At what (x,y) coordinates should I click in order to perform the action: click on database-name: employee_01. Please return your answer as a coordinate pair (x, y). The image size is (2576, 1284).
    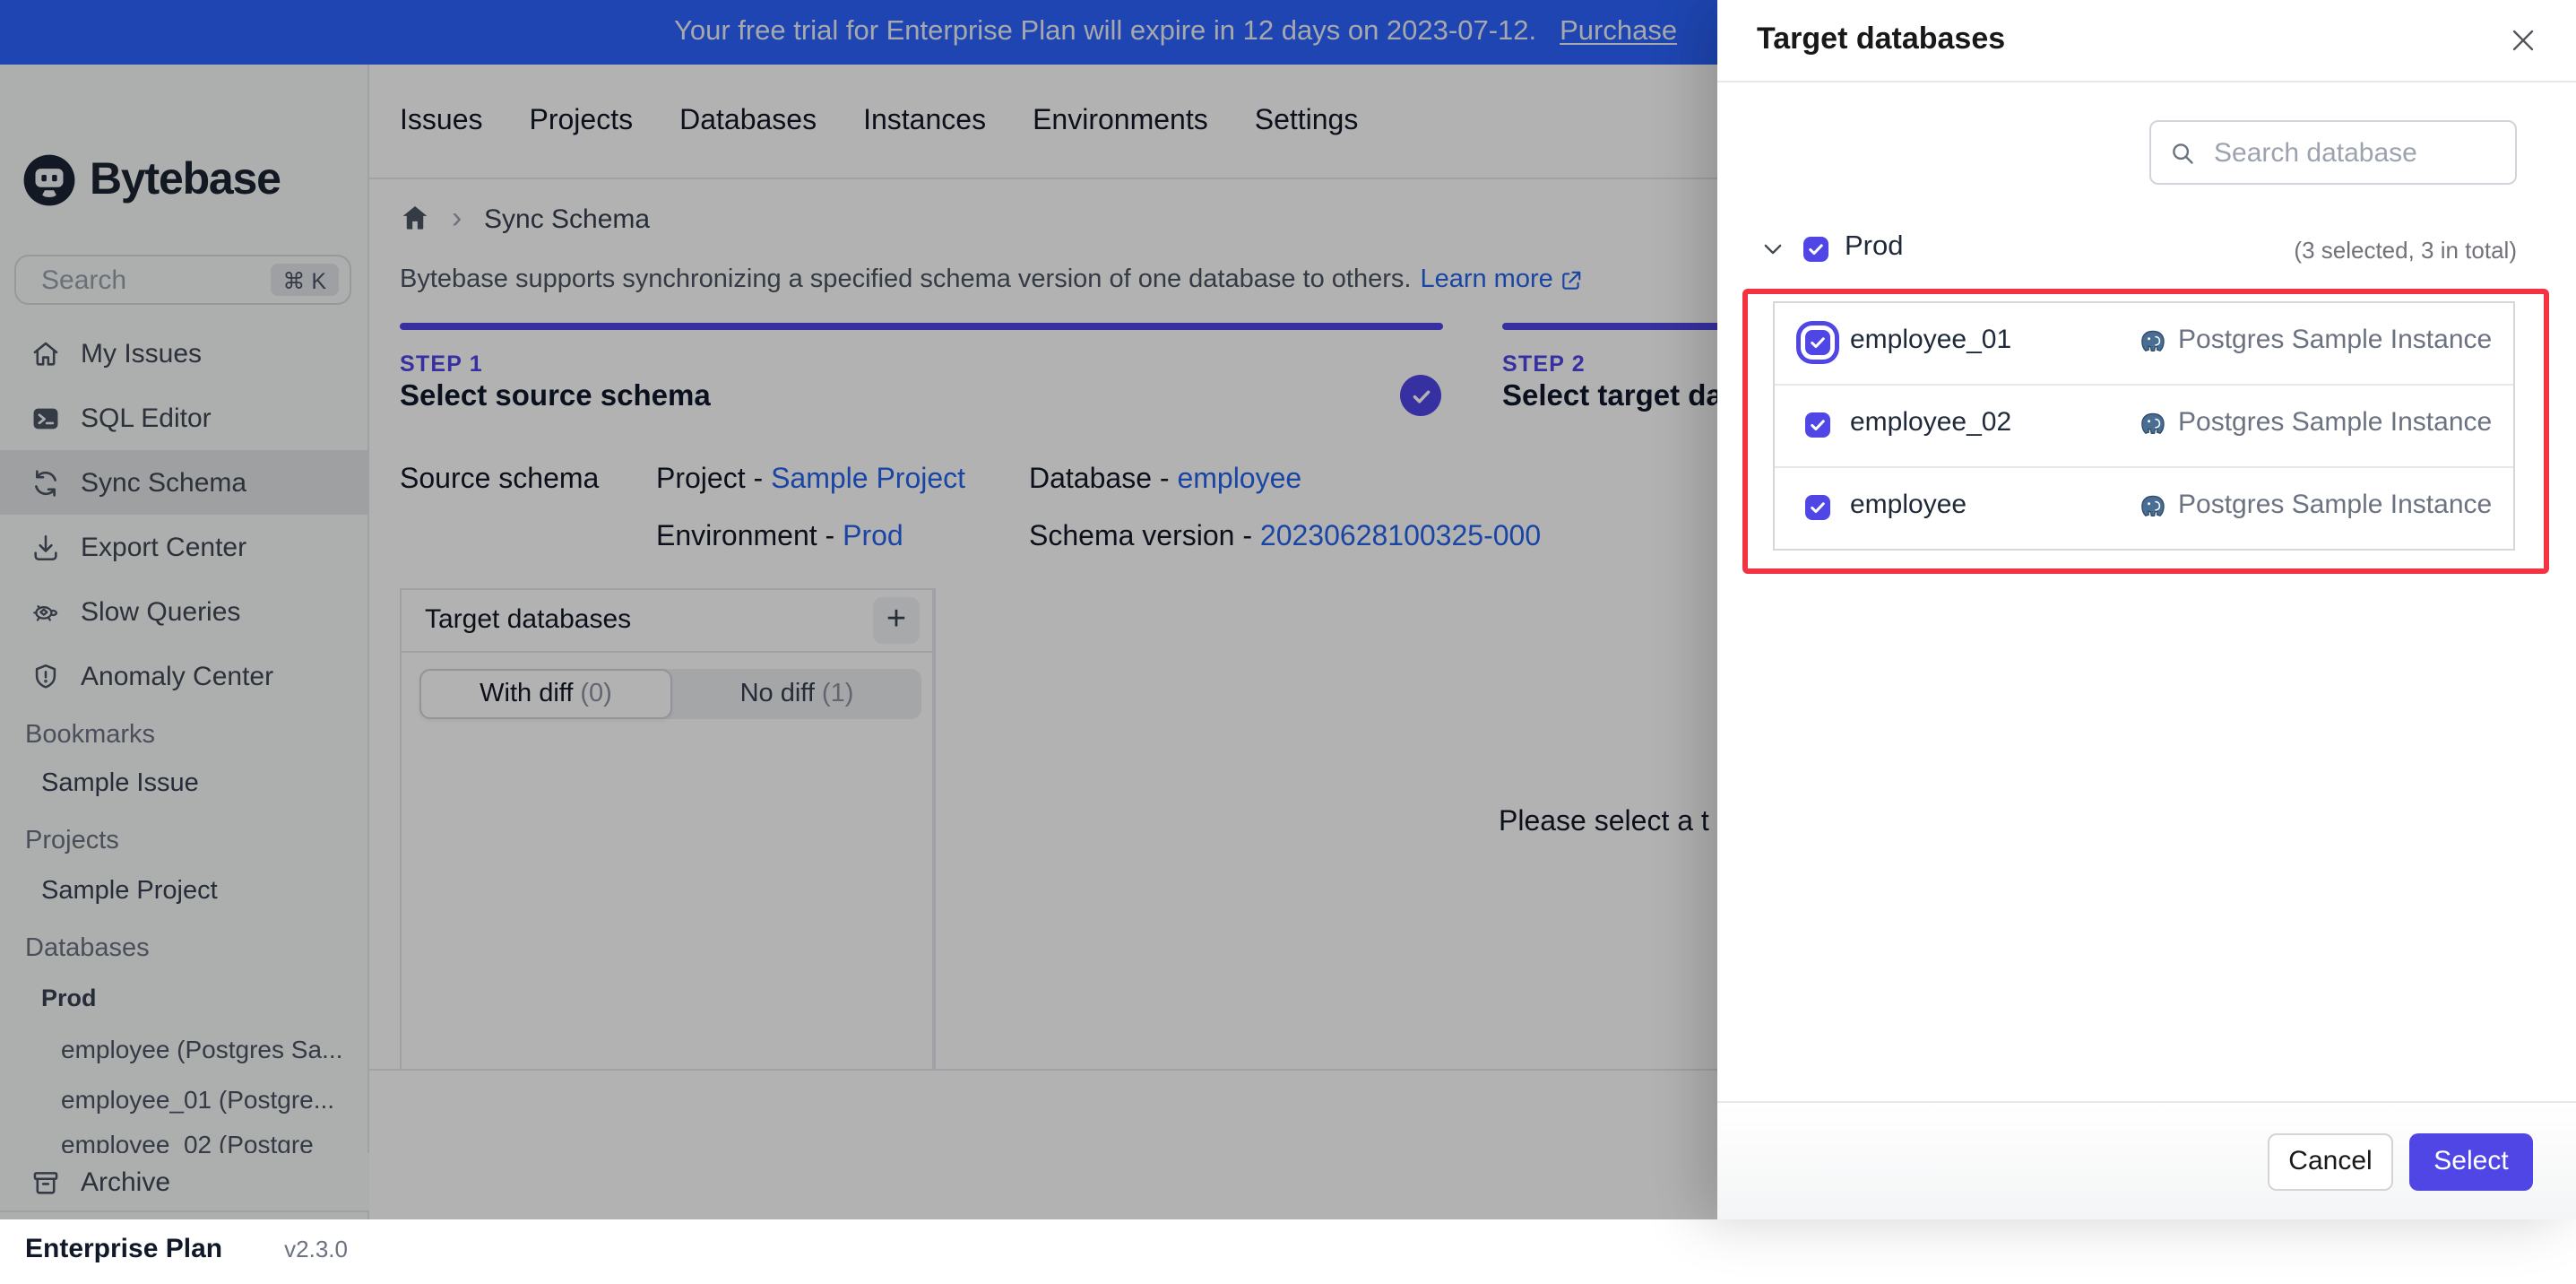
    Looking at the image, I should click on (1931, 340).